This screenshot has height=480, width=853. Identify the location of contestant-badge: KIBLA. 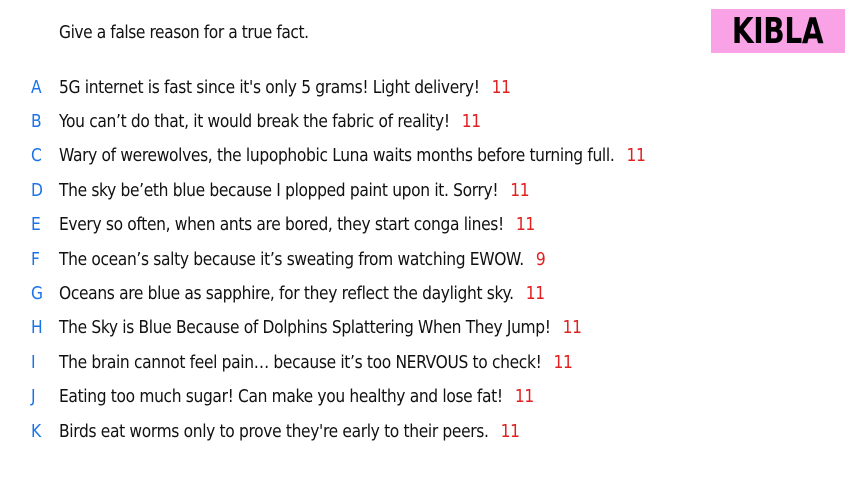
(778, 31).